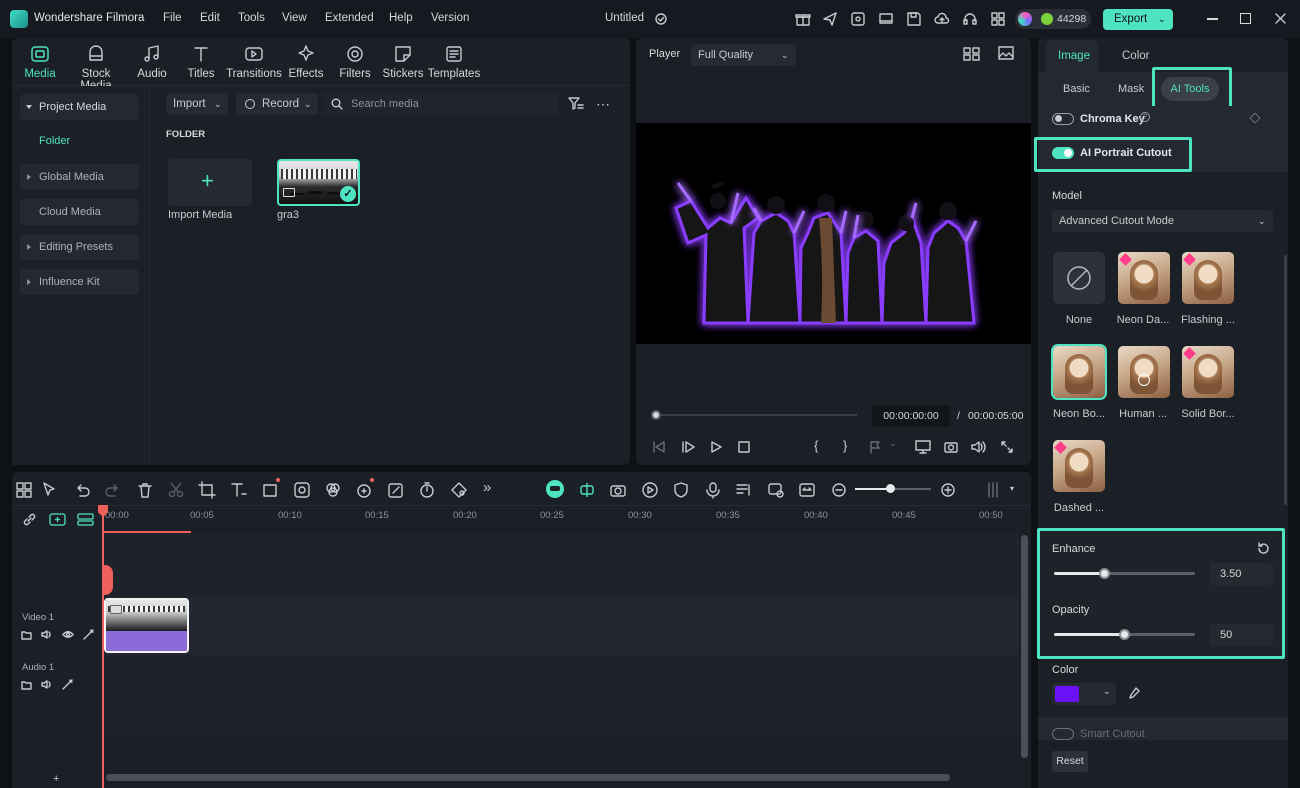 The height and width of the screenshot is (788, 1300). What do you see at coordinates (1212, 19) in the screenshot?
I see `minimize-icon` at bounding box center [1212, 19].